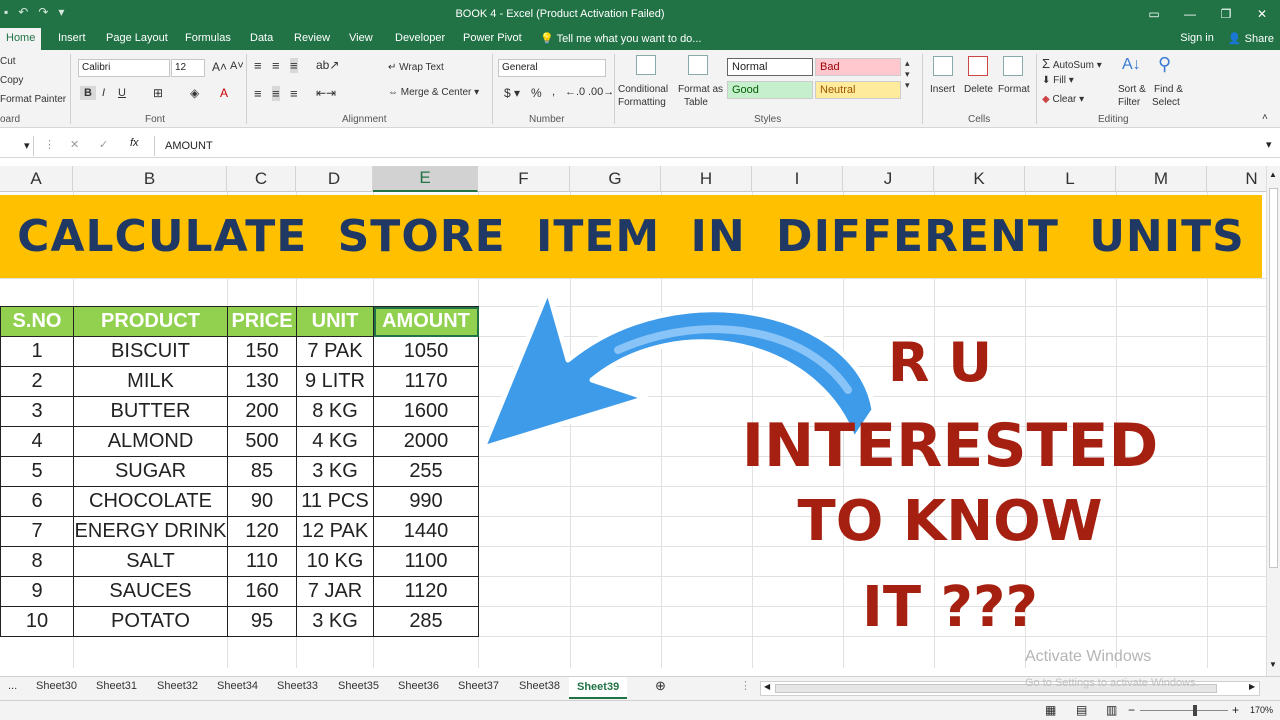  What do you see at coordinates (1070, 179) in the screenshot?
I see `column-header-l: L` at bounding box center [1070, 179].